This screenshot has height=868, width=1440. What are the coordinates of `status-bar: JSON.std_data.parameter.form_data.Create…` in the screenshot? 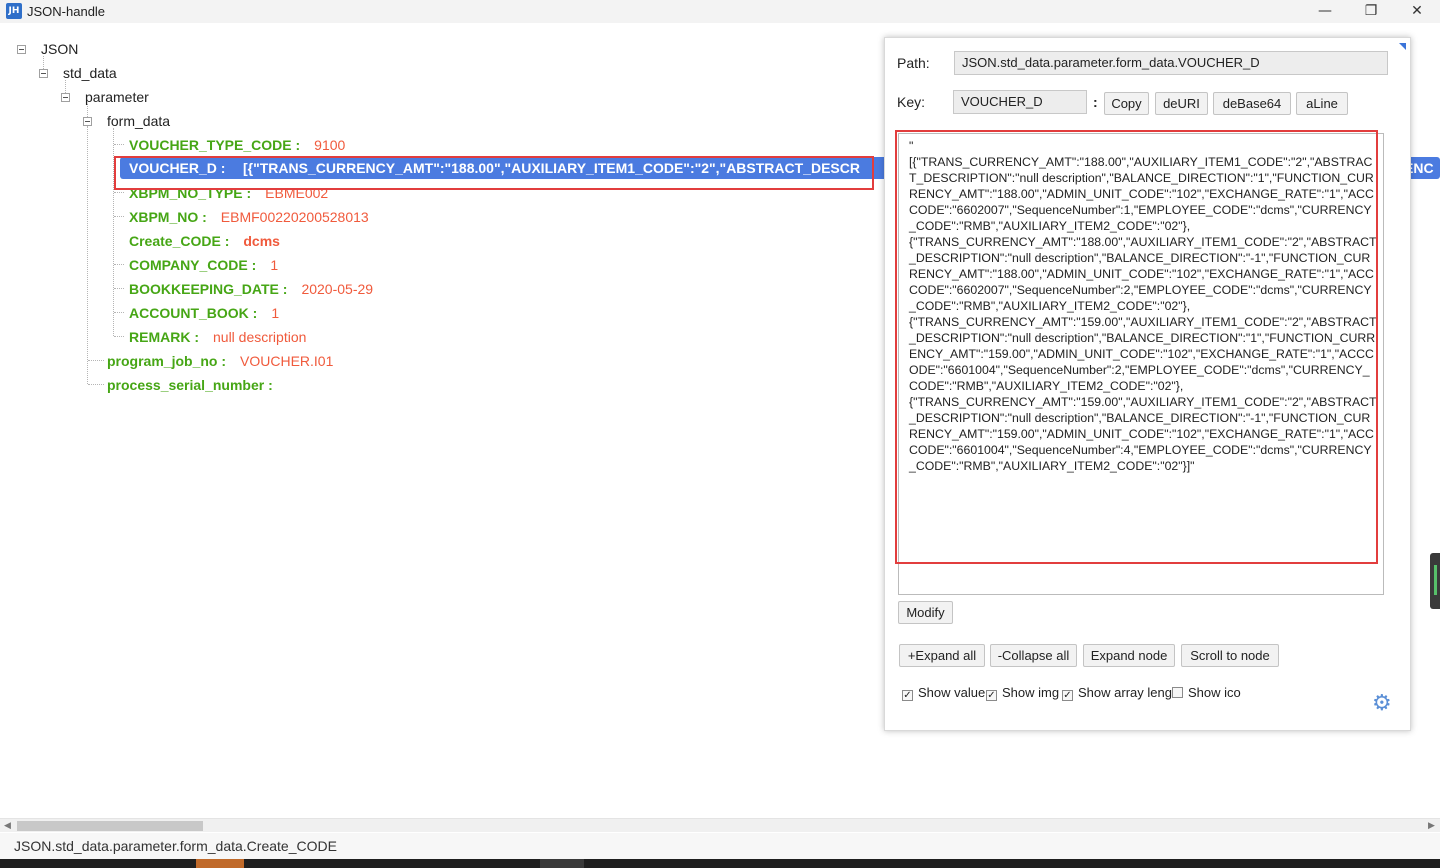 It's located at (720, 846).